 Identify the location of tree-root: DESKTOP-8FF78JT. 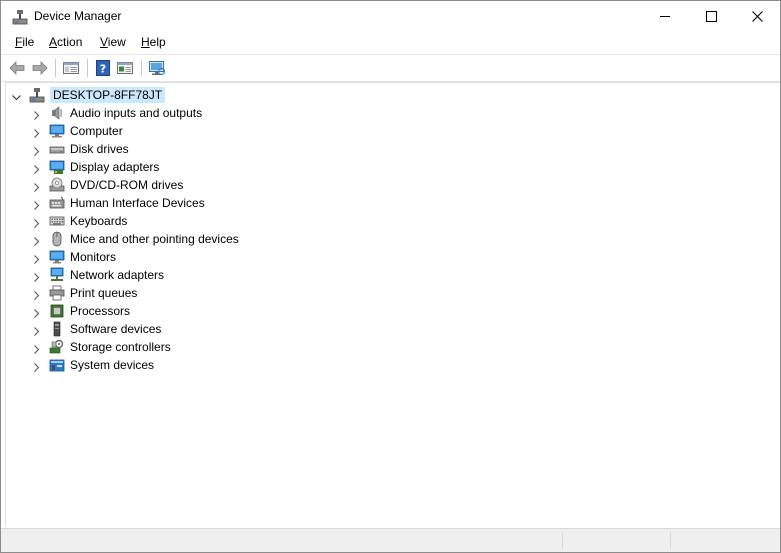
(89, 95).